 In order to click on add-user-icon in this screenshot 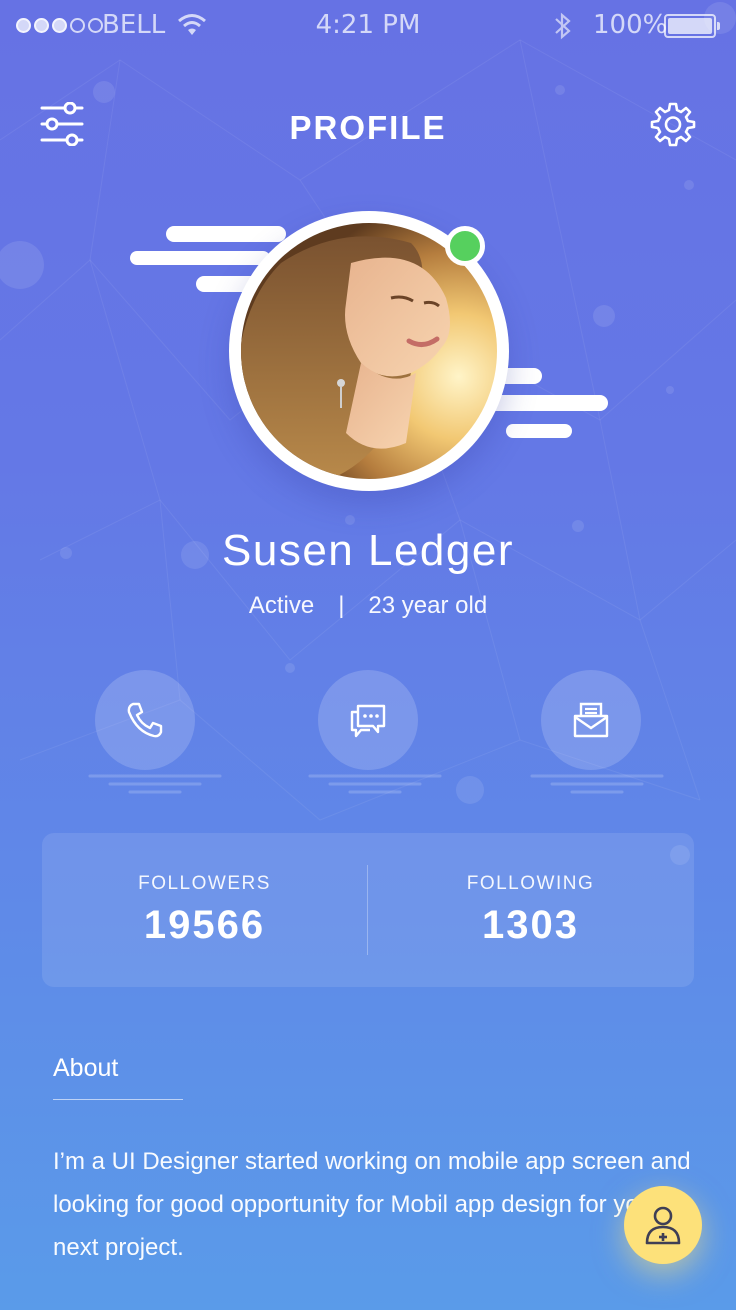, I will do `click(663, 1225)`.